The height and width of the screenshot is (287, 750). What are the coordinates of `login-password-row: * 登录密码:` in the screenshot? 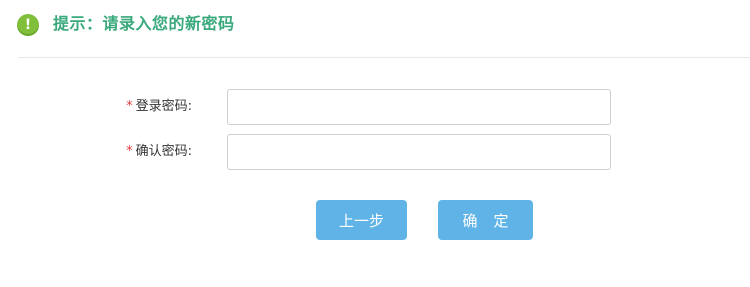 It's located at (375, 107).